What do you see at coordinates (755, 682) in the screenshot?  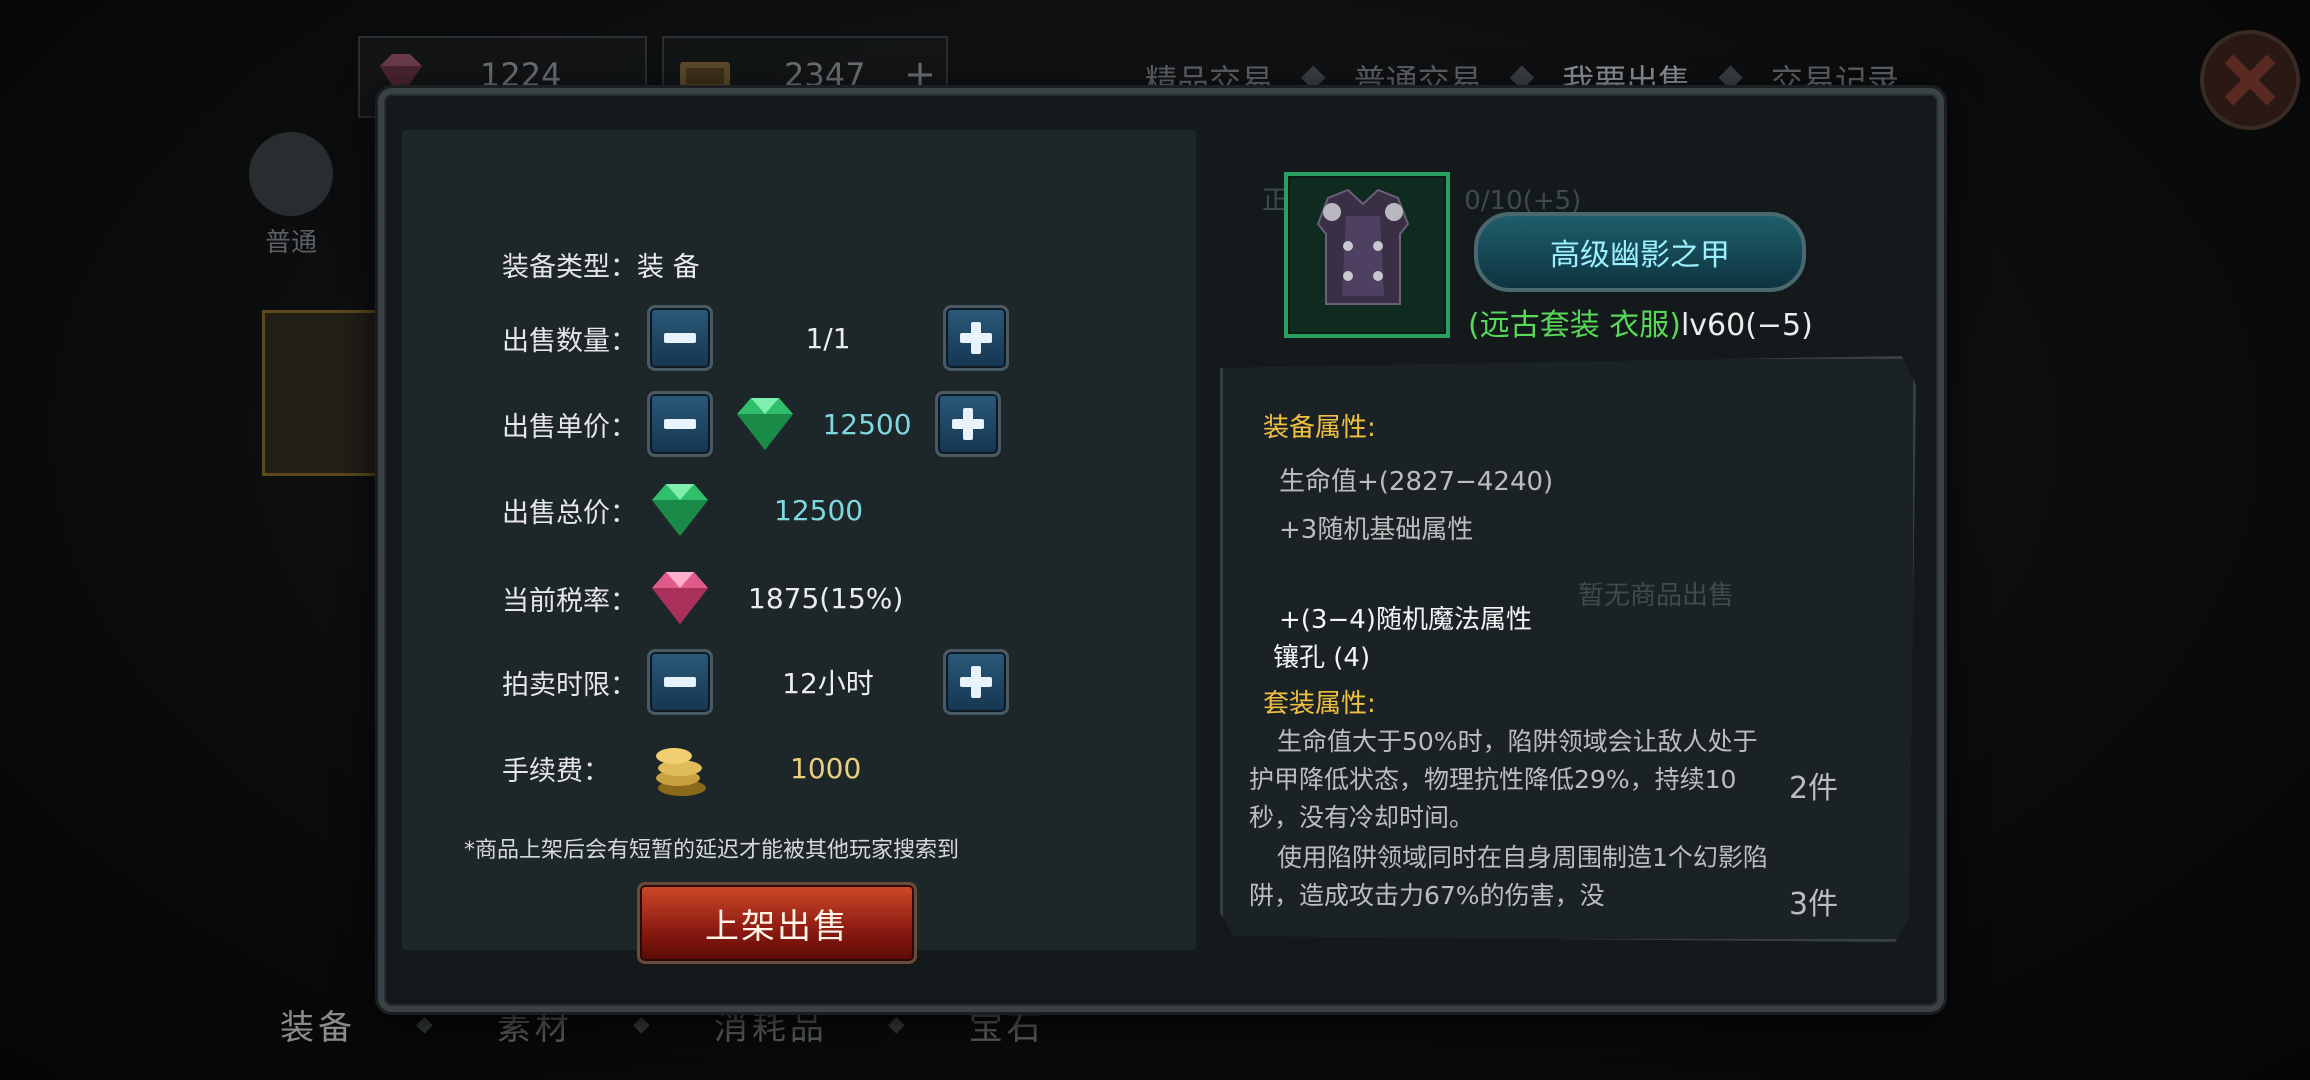 I see `duration-row: 拍卖时限： 12小时` at bounding box center [755, 682].